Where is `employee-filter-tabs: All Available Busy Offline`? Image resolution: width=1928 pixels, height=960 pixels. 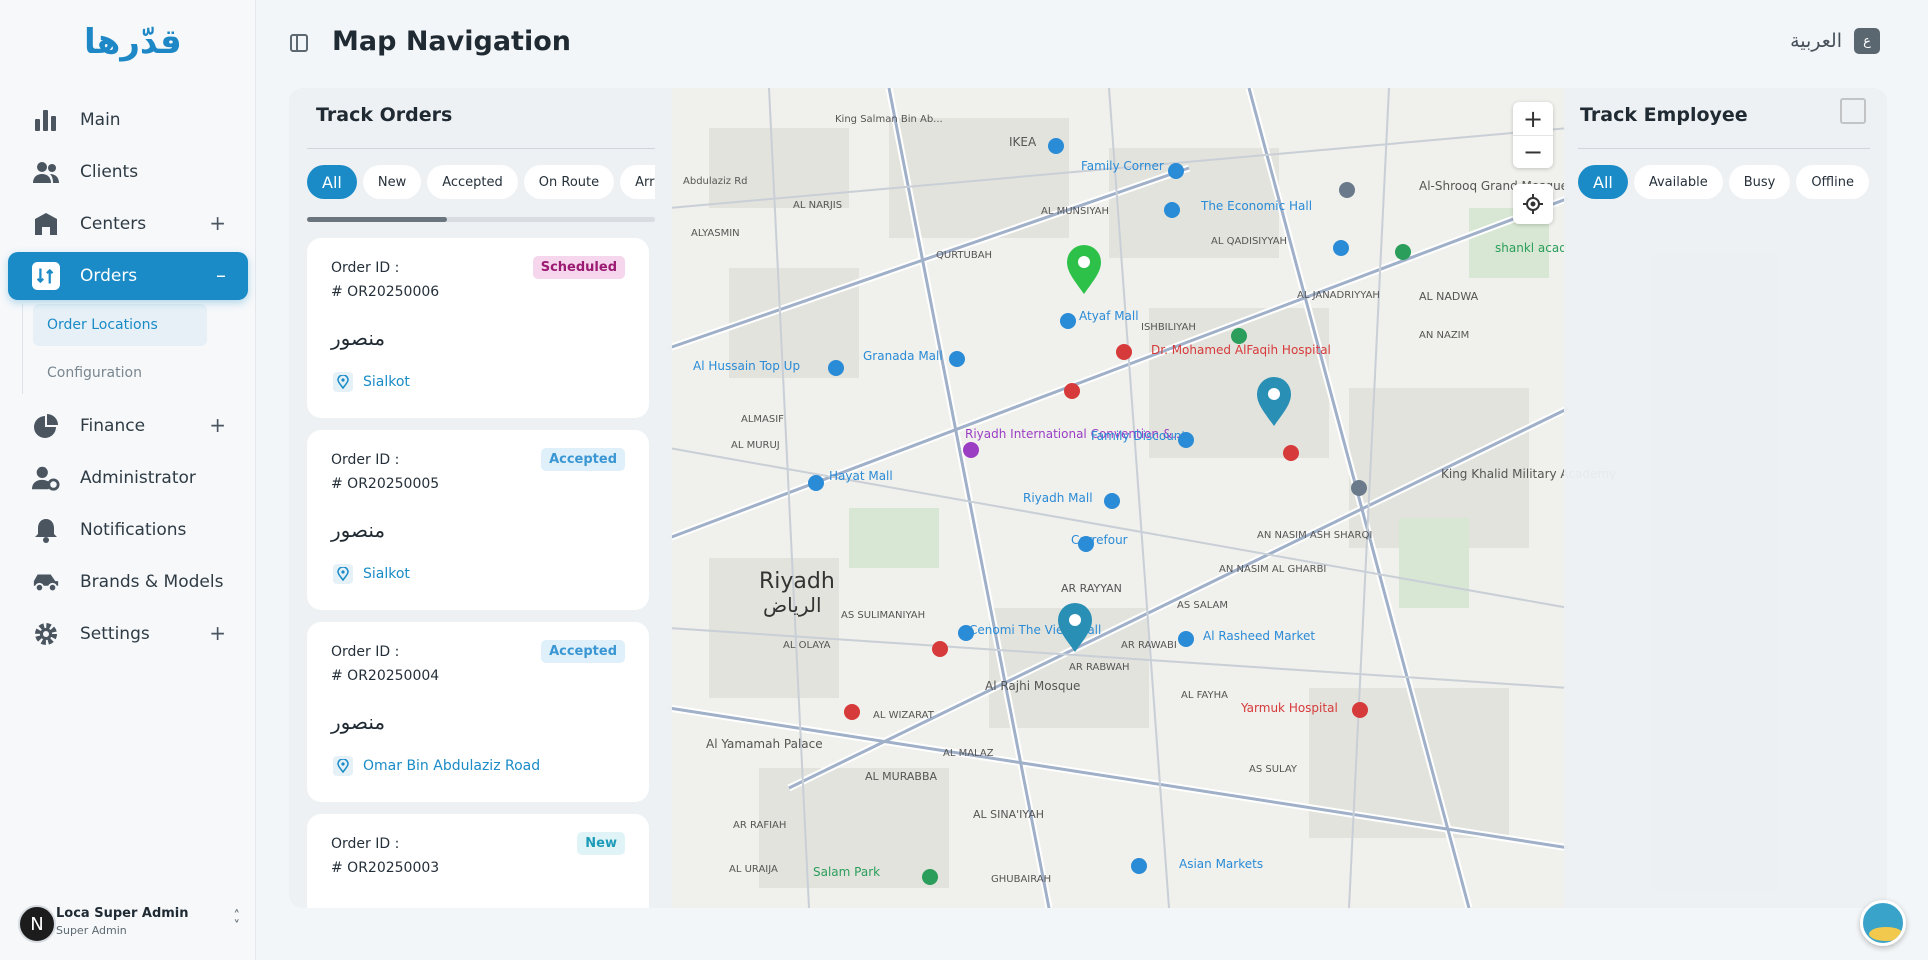 employee-filter-tabs: All Available Busy Offline is located at coordinates (1723, 182).